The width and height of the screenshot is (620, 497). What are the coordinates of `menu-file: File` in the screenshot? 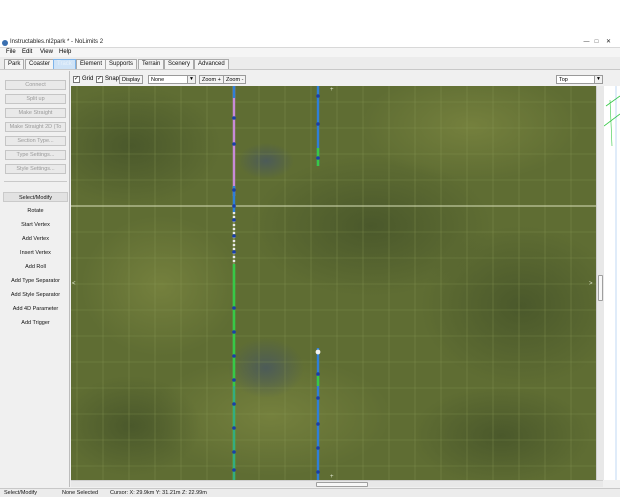 It's located at (11, 52).